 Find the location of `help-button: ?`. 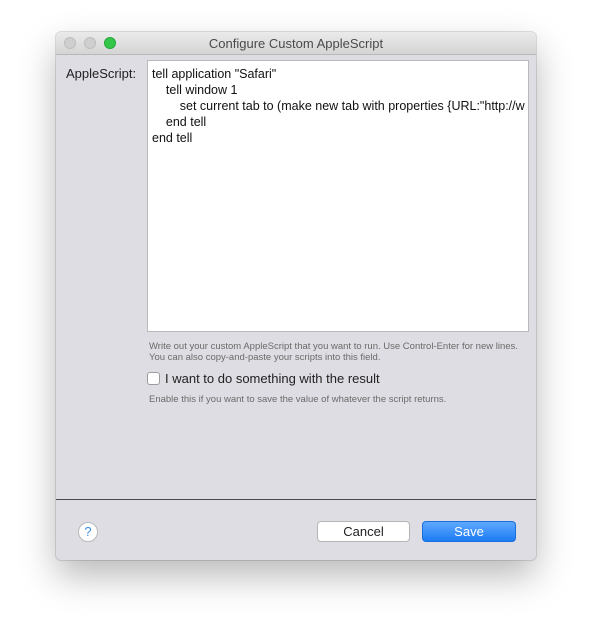

help-button: ? is located at coordinates (88, 532).